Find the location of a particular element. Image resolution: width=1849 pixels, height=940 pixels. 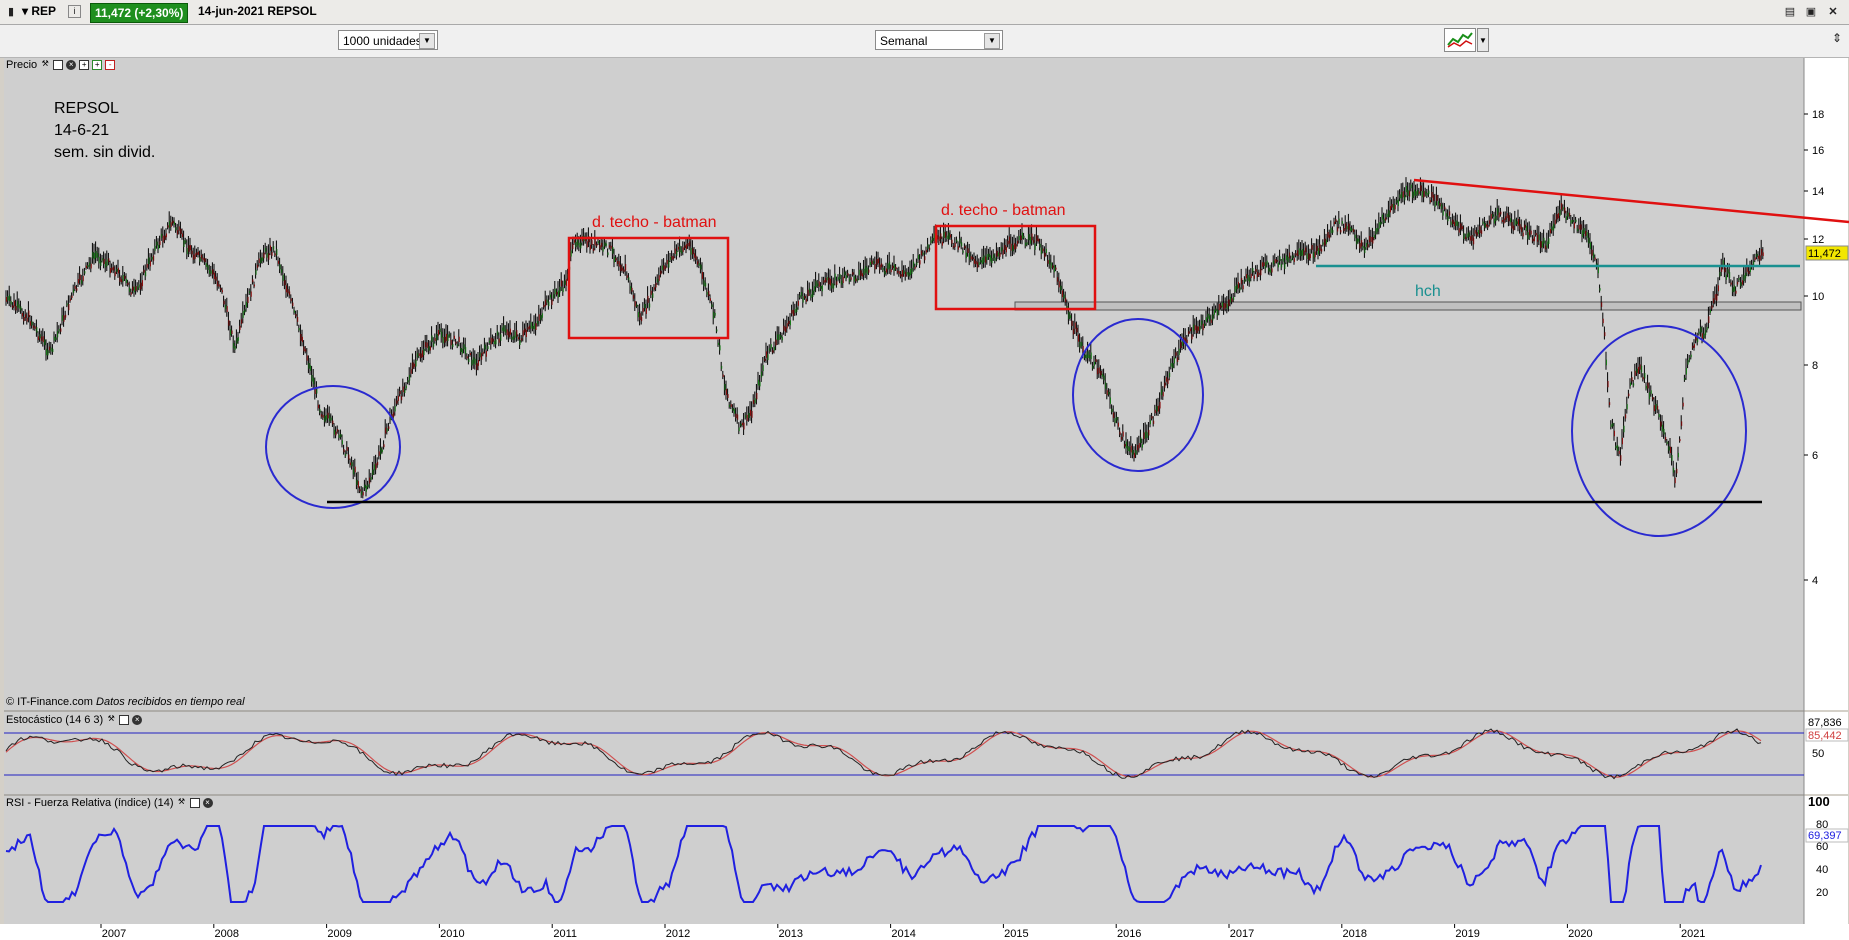

stoch-tick-50: 50 is located at coordinates (1818, 754).